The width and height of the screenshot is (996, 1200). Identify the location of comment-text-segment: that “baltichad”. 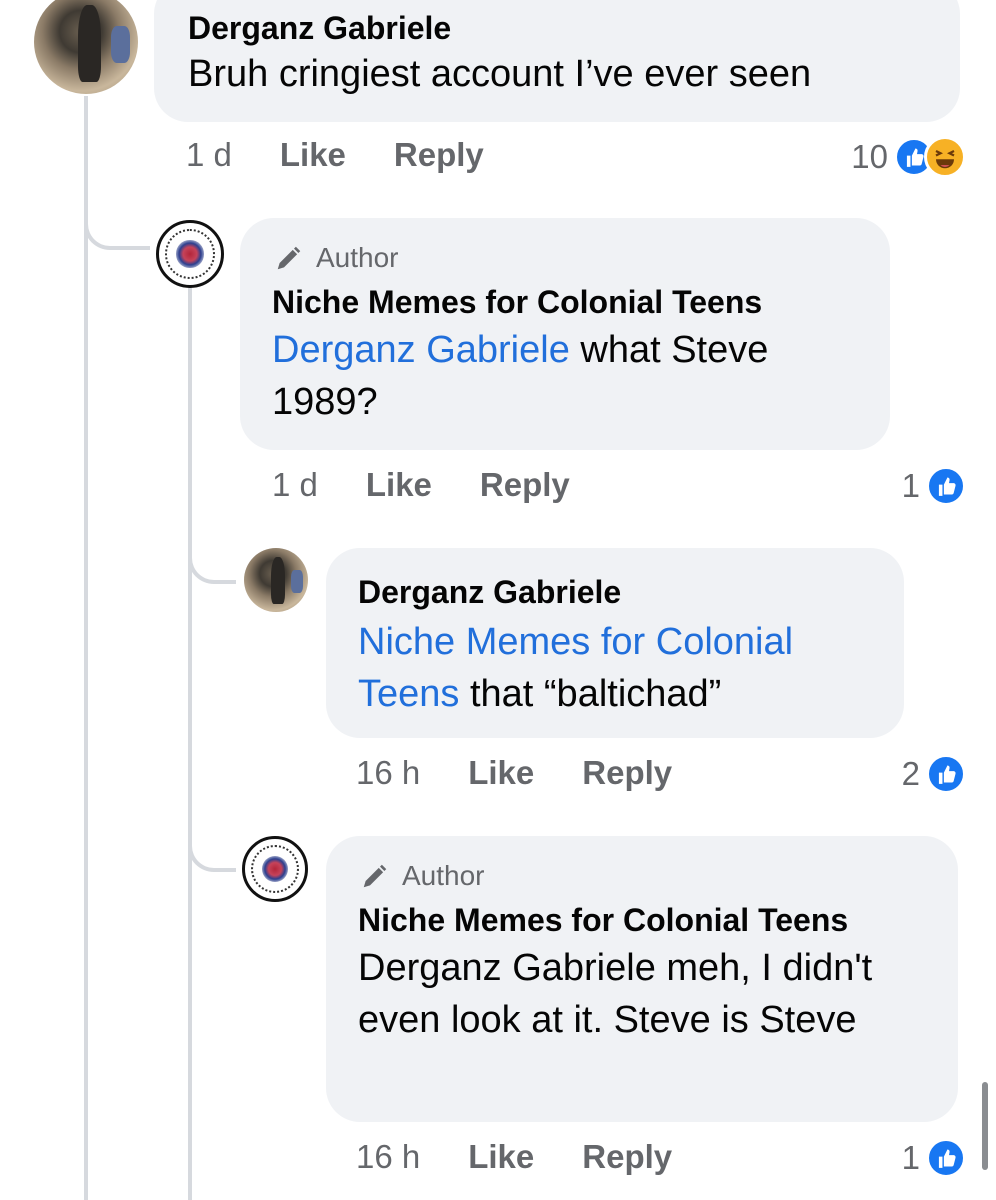
(590, 694).